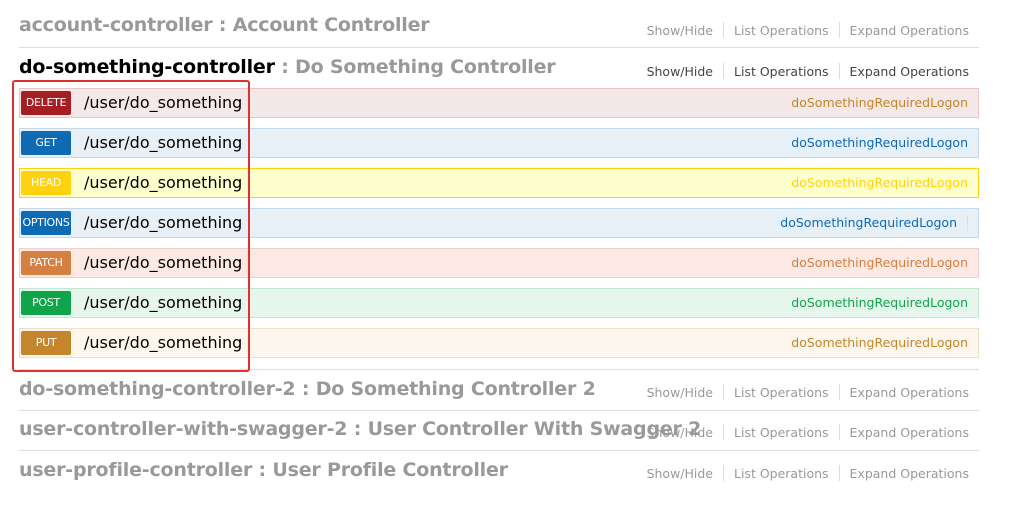 The height and width of the screenshot is (509, 1014). What do you see at coordinates (147, 67) in the screenshot?
I see `resource-name: do-something-controller` at bounding box center [147, 67].